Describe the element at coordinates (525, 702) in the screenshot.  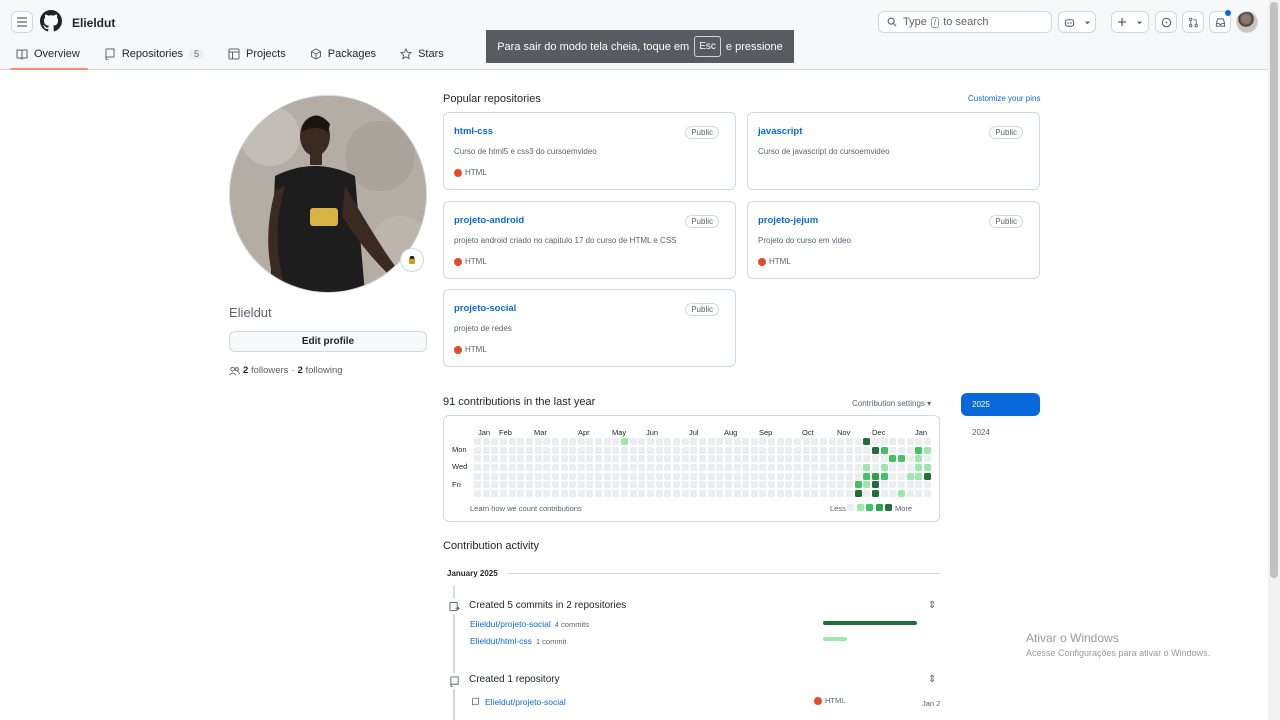
I see `new-repo-link: Elieldut/projeto-social` at that location.